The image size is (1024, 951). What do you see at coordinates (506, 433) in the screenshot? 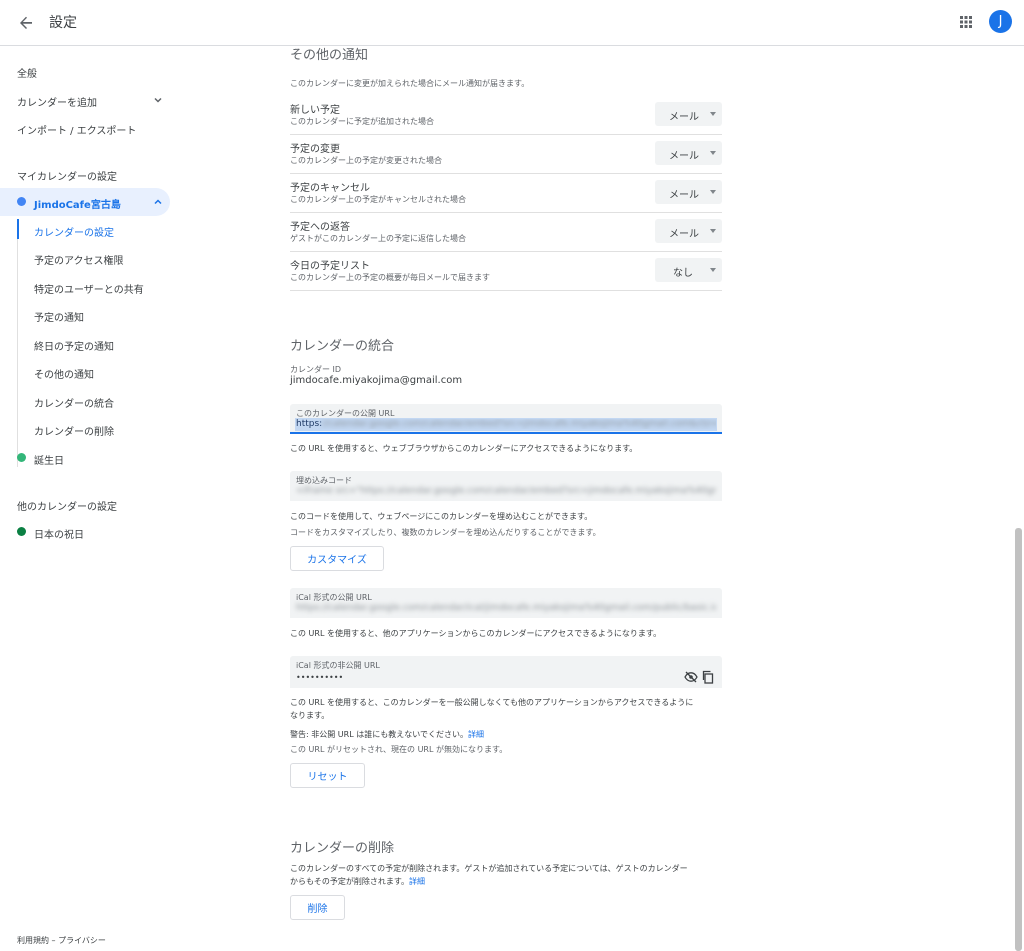
I see `focus-underline` at bounding box center [506, 433].